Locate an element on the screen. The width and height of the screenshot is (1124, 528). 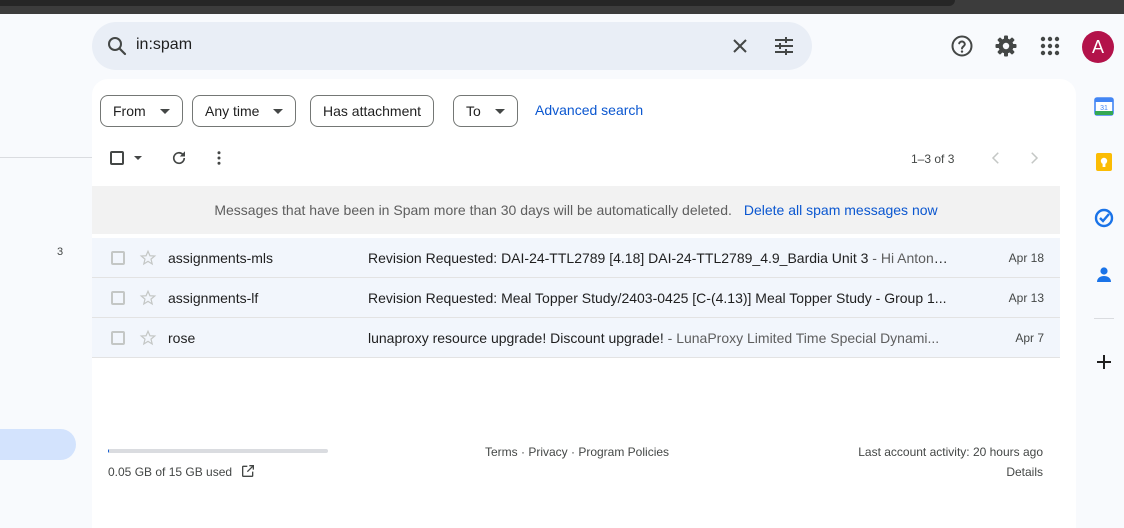
tasks-icon is located at coordinates (1104, 218).